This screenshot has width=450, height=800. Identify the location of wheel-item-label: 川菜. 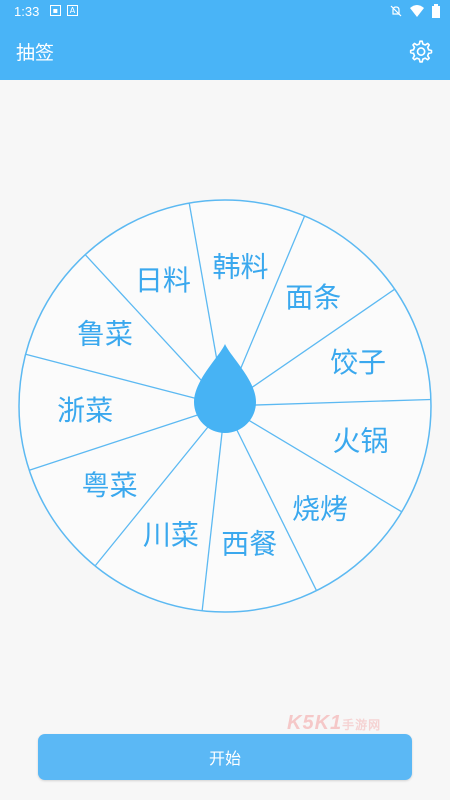
(171, 535).